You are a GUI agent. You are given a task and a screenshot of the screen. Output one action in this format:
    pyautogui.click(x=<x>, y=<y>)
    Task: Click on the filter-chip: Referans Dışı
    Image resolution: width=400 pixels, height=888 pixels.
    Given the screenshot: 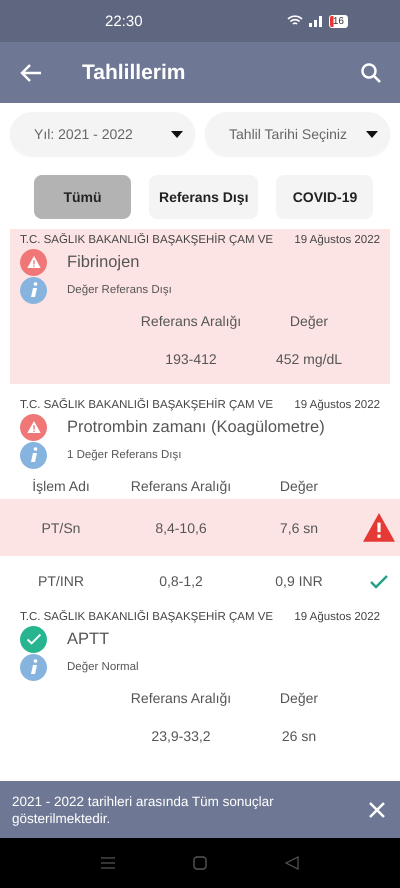 What is the action you would take?
    pyautogui.click(x=203, y=197)
    